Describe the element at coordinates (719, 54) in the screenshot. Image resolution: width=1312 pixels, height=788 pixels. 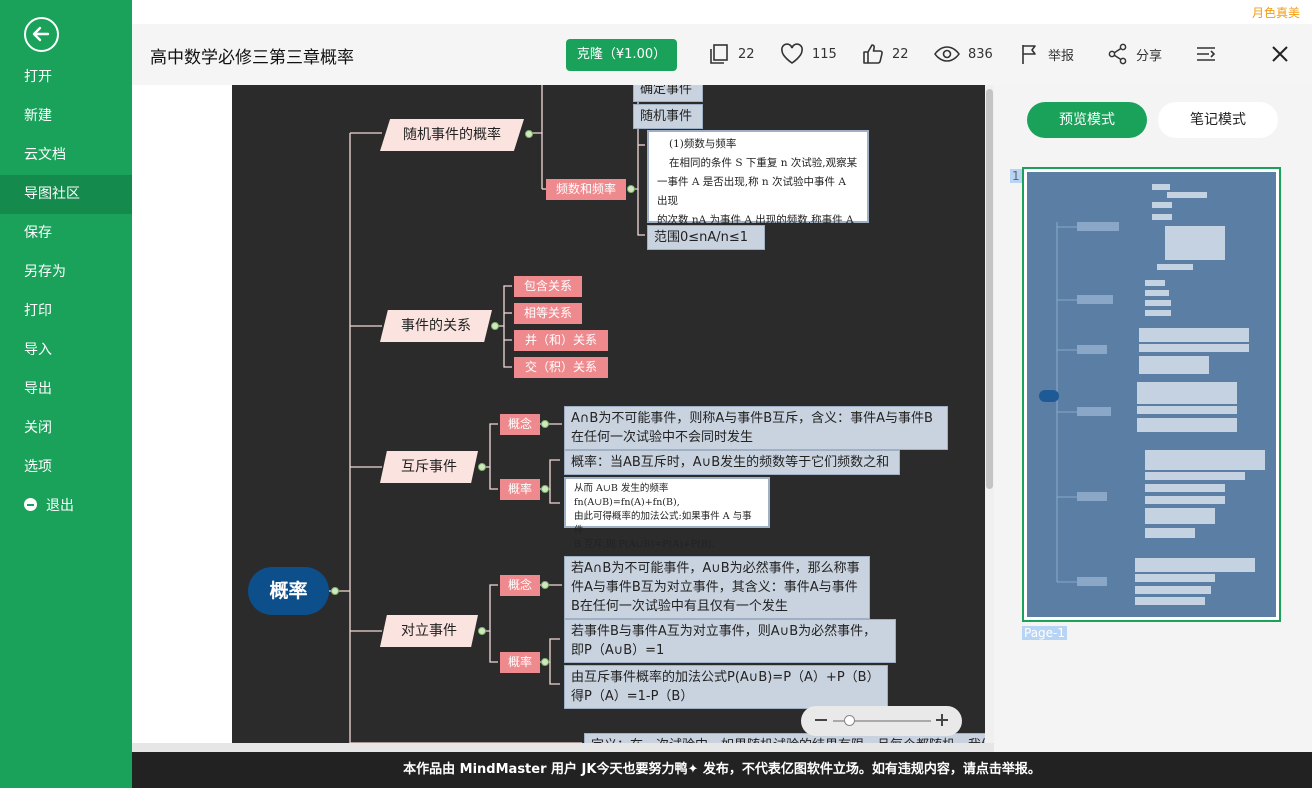
I see `pages-icon` at that location.